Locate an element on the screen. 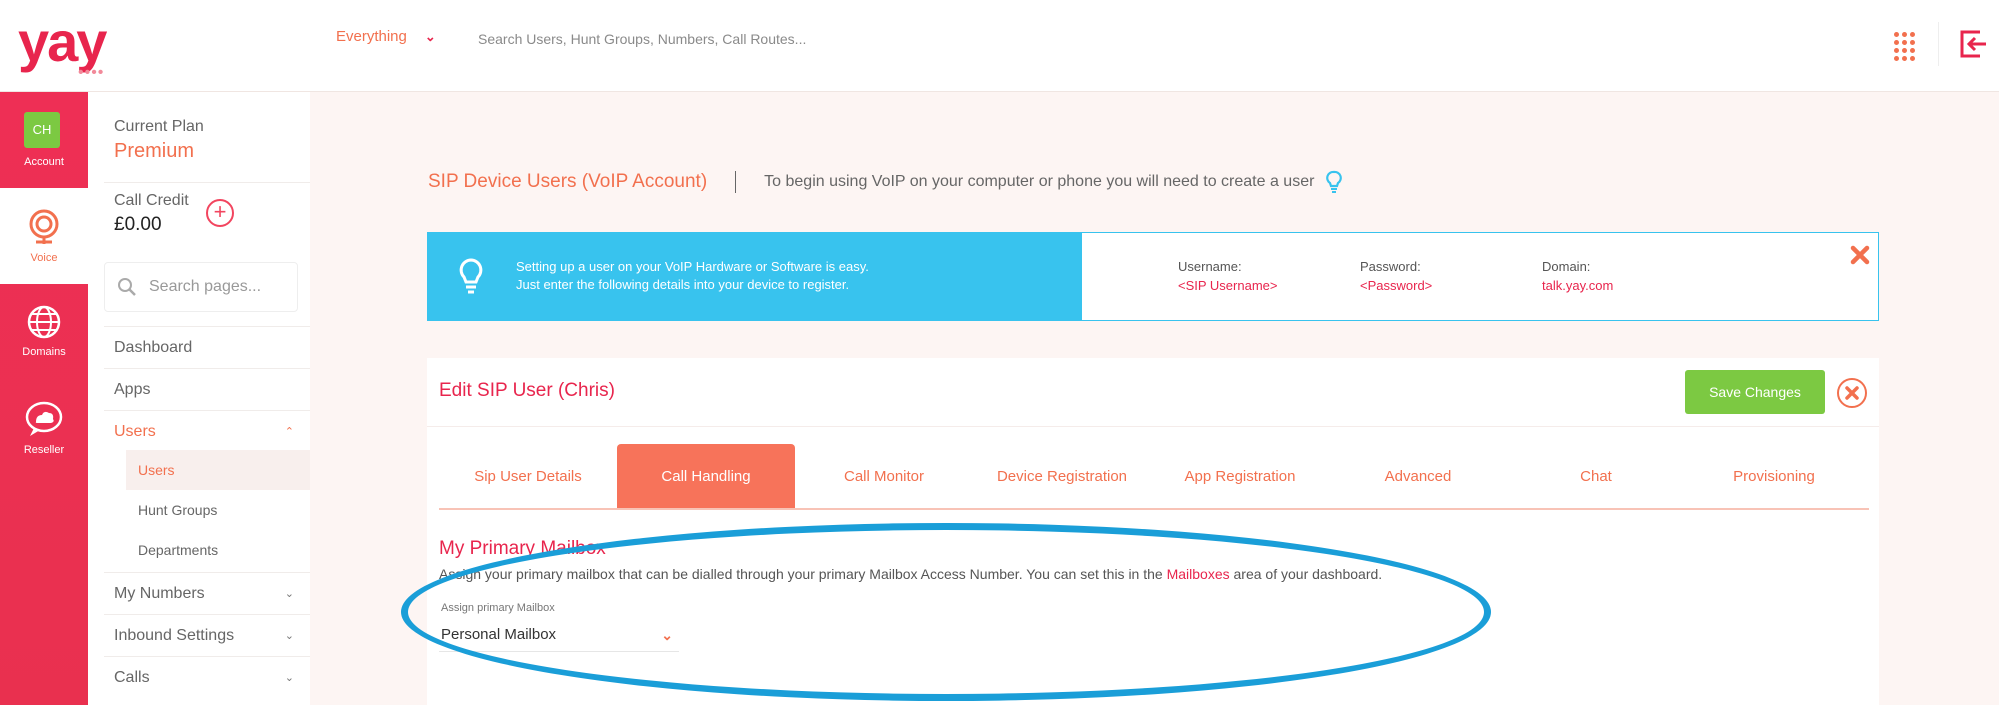 This screenshot has width=1999, height=705. rail-item-account: CH Account is located at coordinates (44, 140).